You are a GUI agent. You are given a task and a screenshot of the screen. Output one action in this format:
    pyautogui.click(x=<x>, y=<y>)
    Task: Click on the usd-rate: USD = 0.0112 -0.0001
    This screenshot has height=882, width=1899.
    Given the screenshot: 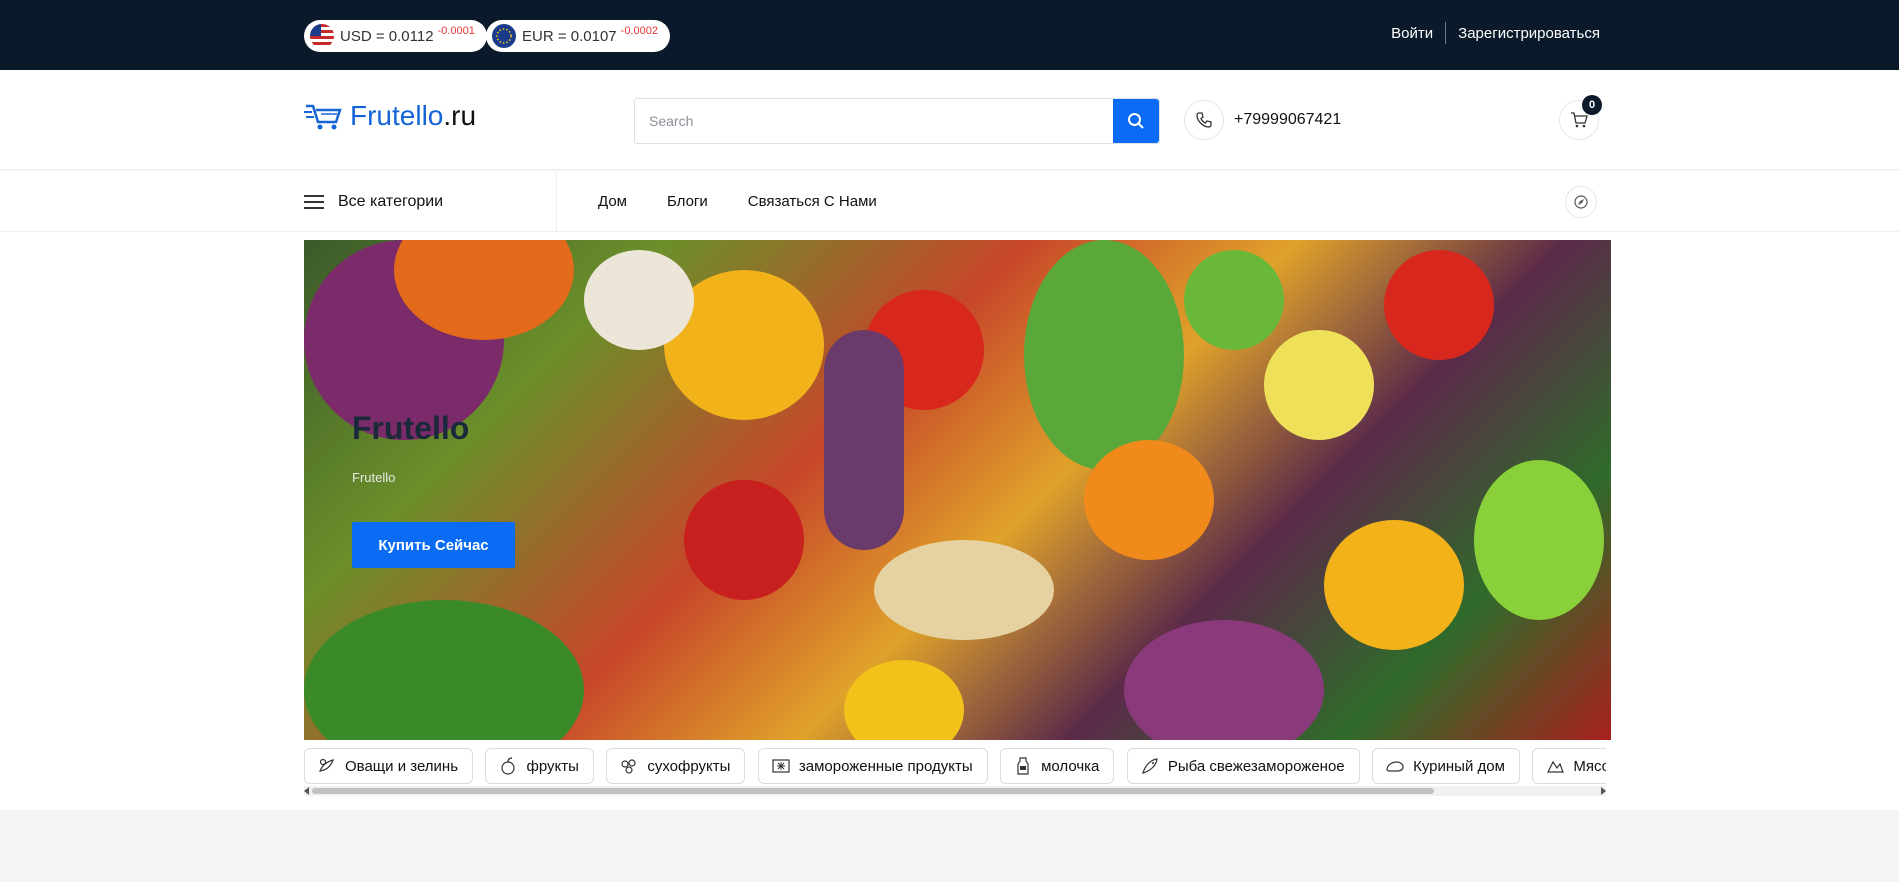 What is the action you would take?
    pyautogui.click(x=395, y=36)
    